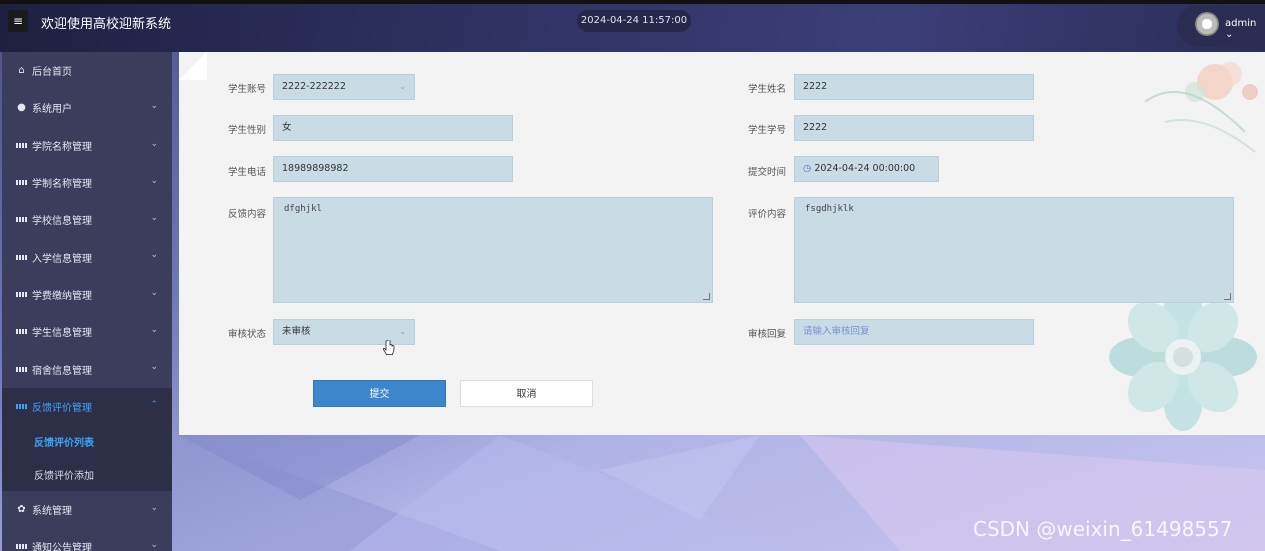 The height and width of the screenshot is (551, 1265). What do you see at coordinates (914, 128) in the screenshot?
I see `student-number-field: 2222` at bounding box center [914, 128].